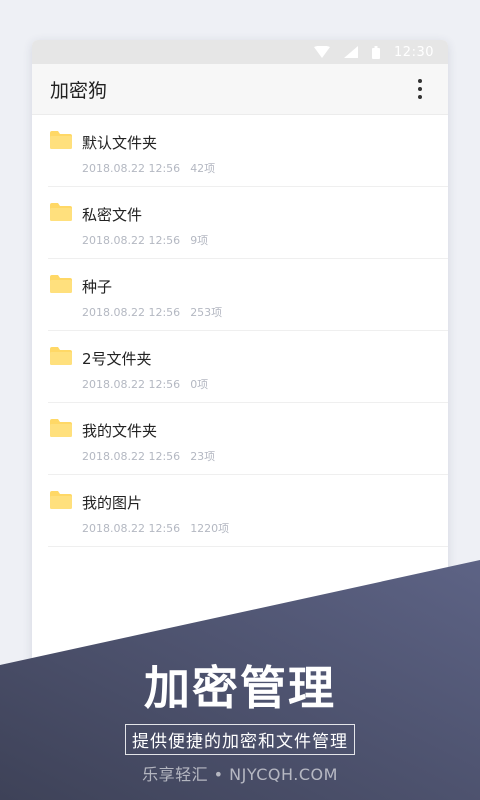  I want to click on folder-count: 23项, so click(203, 456).